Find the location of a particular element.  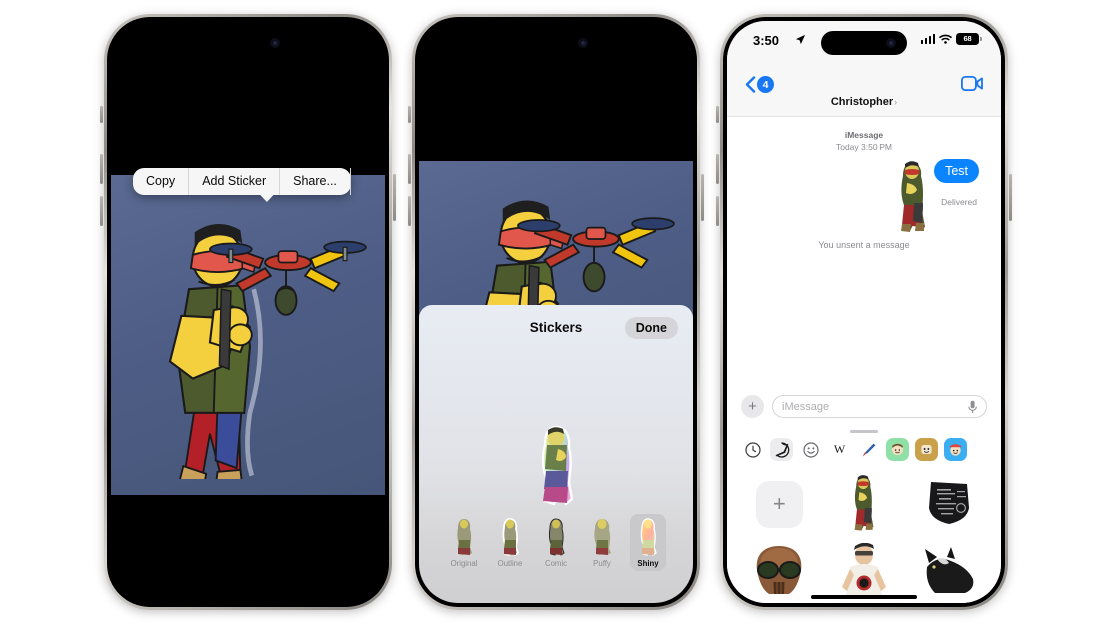

back-button: 4 is located at coordinates (759, 84).